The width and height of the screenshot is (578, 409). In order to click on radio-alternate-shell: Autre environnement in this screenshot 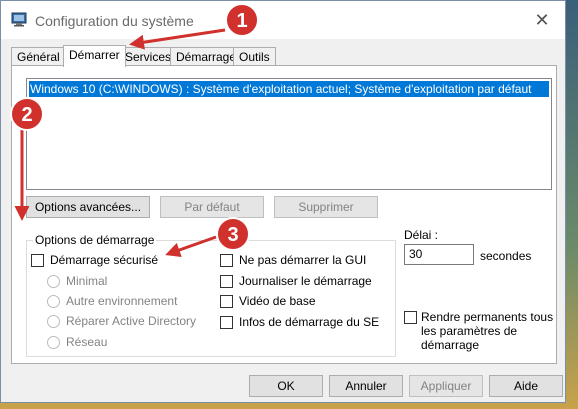, I will do `click(112, 301)`.